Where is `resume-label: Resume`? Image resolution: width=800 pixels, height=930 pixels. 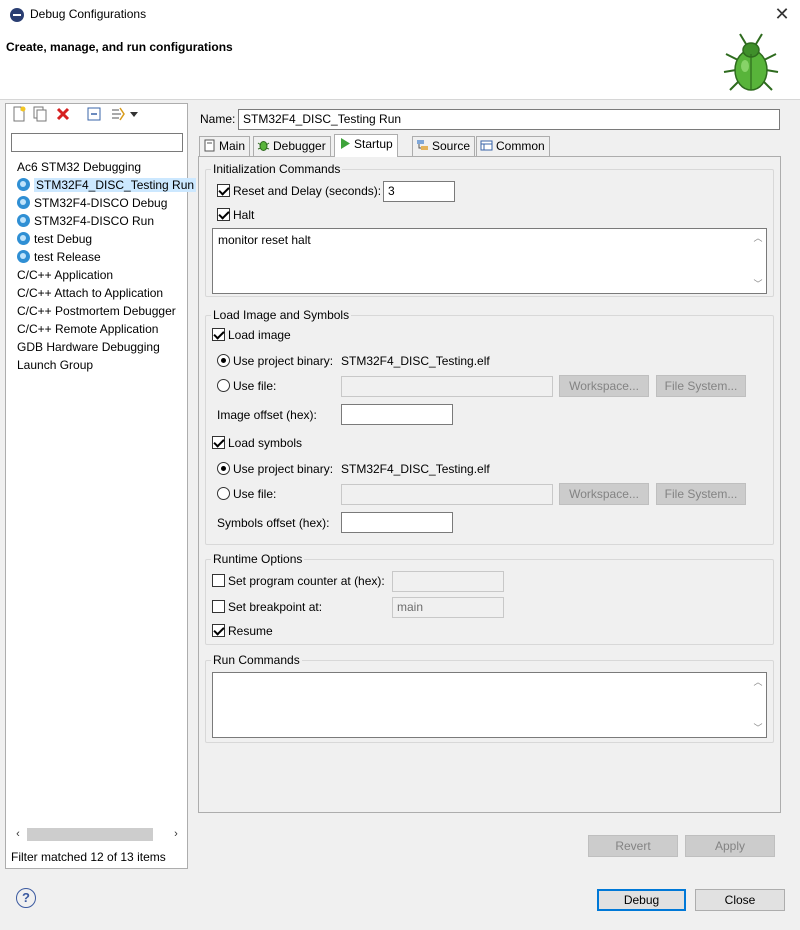 resume-label: Resume is located at coordinates (250, 631).